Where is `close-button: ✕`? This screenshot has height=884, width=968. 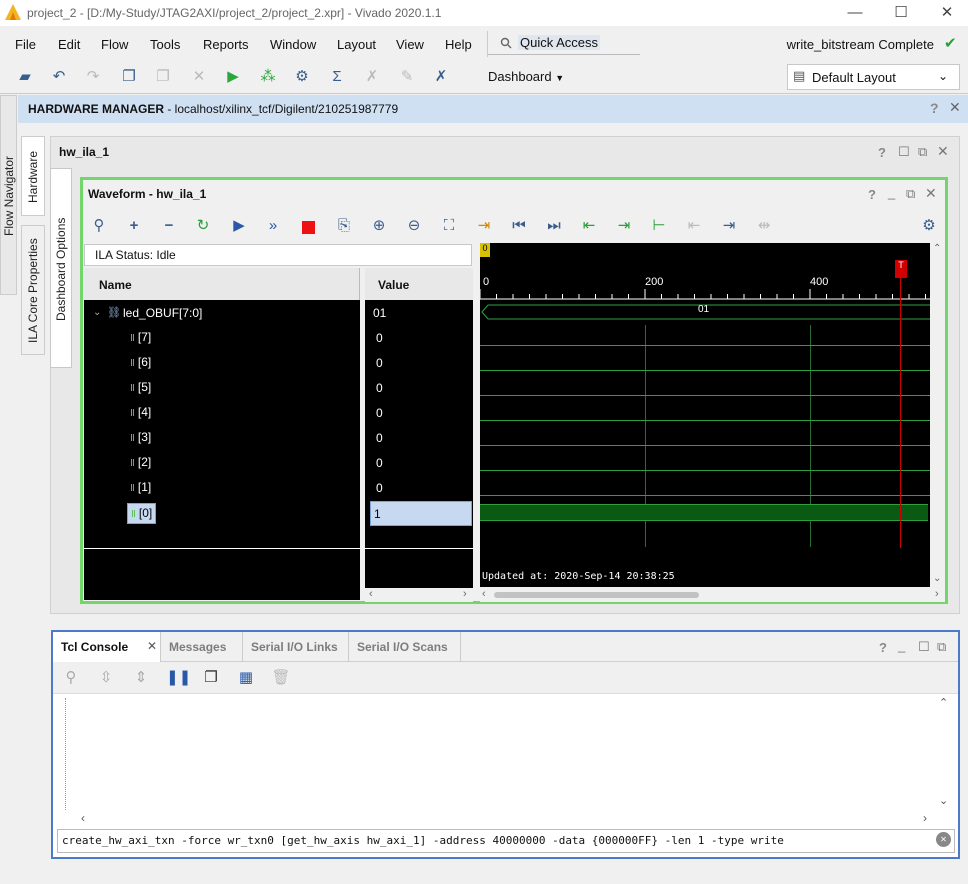
close-button: ✕ is located at coordinates (946, 13).